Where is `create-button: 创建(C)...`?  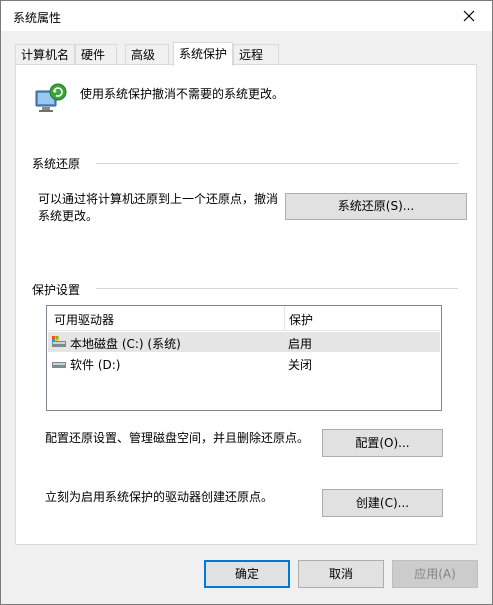 create-button: 创建(C)... is located at coordinates (382, 503).